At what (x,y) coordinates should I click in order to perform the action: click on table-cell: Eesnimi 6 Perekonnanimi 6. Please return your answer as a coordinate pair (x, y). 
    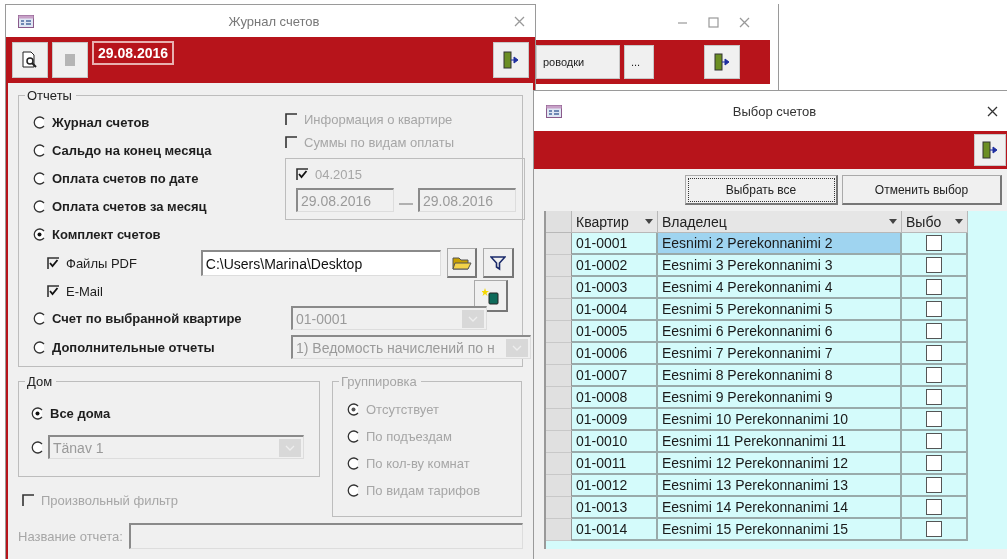
    Looking at the image, I should click on (780, 332).